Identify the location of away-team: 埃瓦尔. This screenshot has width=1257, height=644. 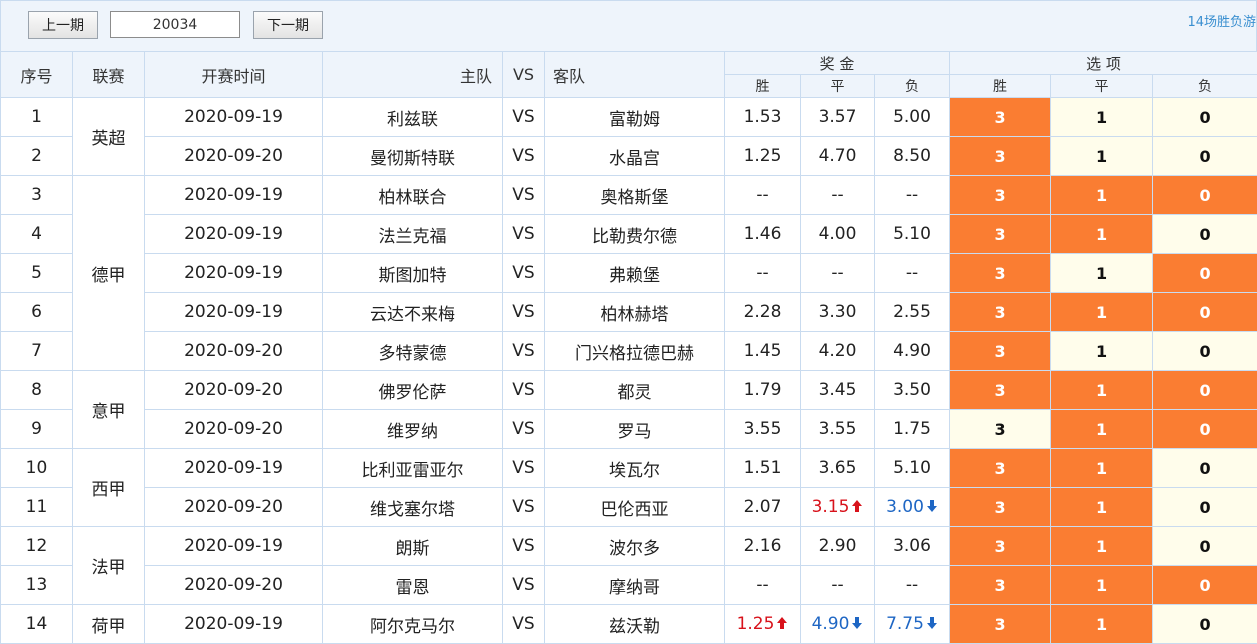
(635, 468).